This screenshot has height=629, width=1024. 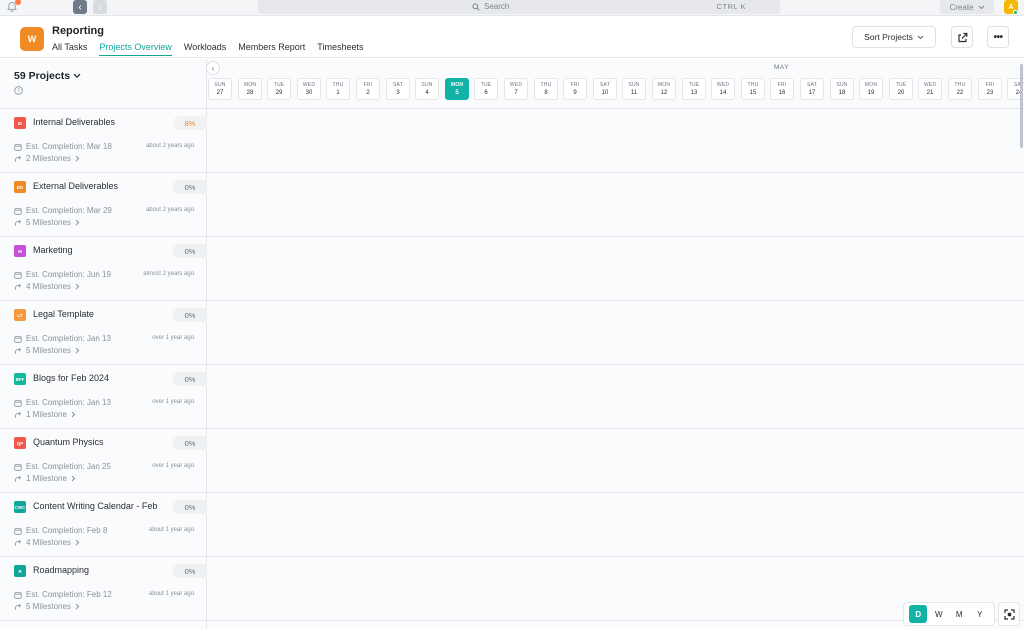 I want to click on day-cell: MON 12, so click(x=664, y=89).